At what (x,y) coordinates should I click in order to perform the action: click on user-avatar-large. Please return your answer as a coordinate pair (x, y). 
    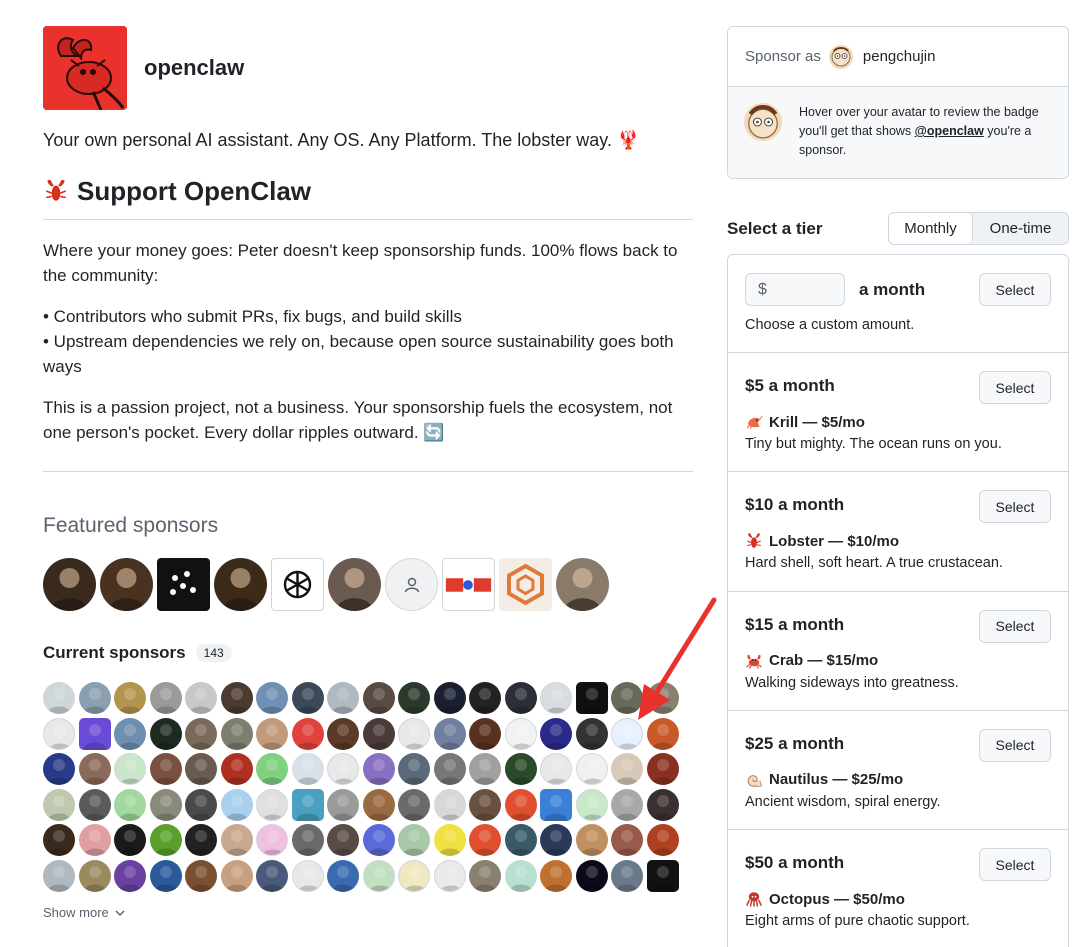
    Looking at the image, I should click on (763, 122).